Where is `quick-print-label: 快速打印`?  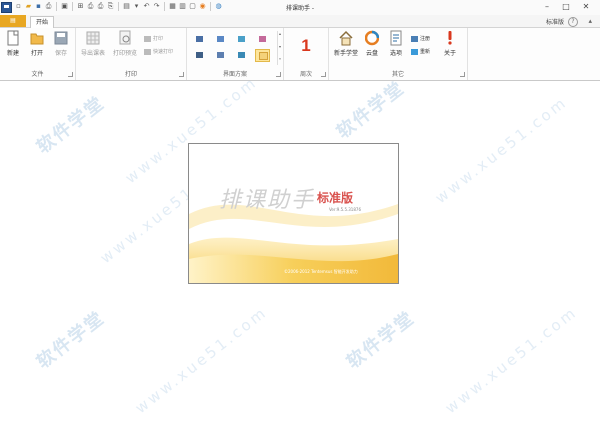
quick-print-label: 快速打印 is located at coordinates (163, 52).